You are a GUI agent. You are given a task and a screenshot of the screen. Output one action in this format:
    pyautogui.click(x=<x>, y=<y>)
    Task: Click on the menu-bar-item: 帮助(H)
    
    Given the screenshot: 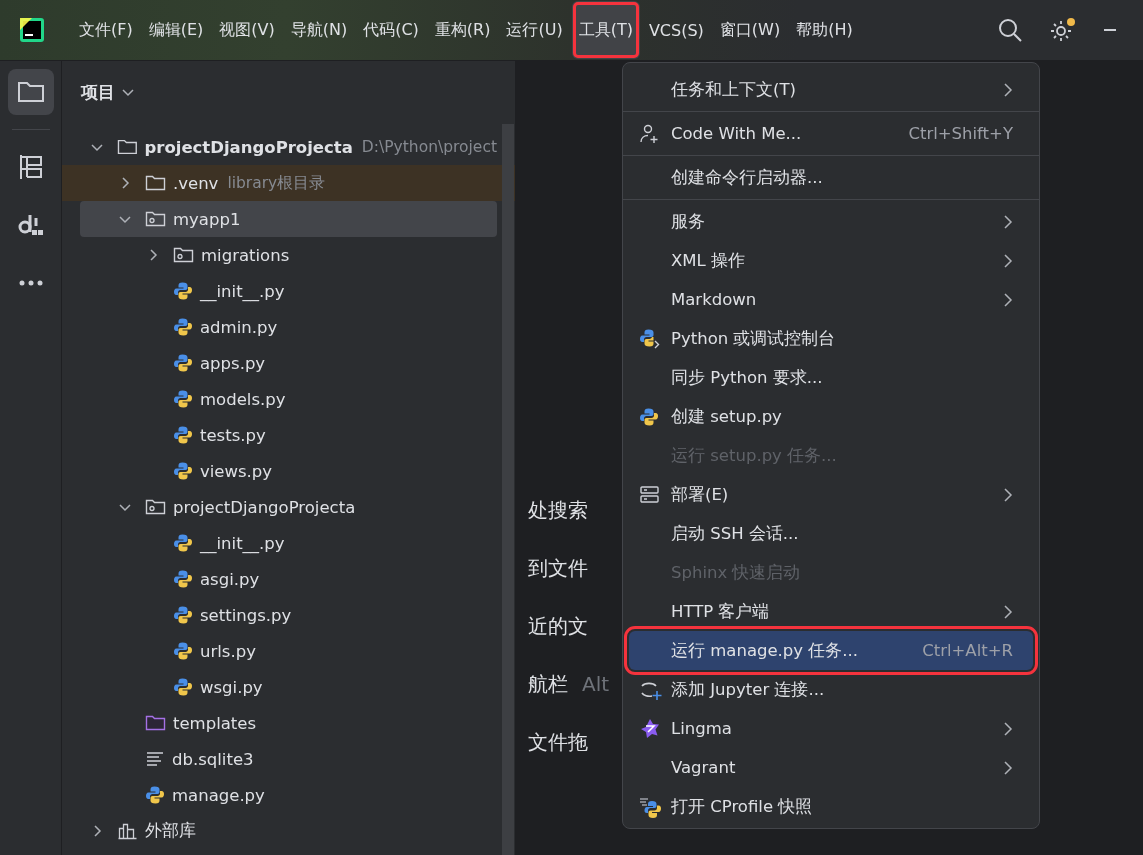 What is the action you would take?
    pyautogui.click(x=824, y=30)
    